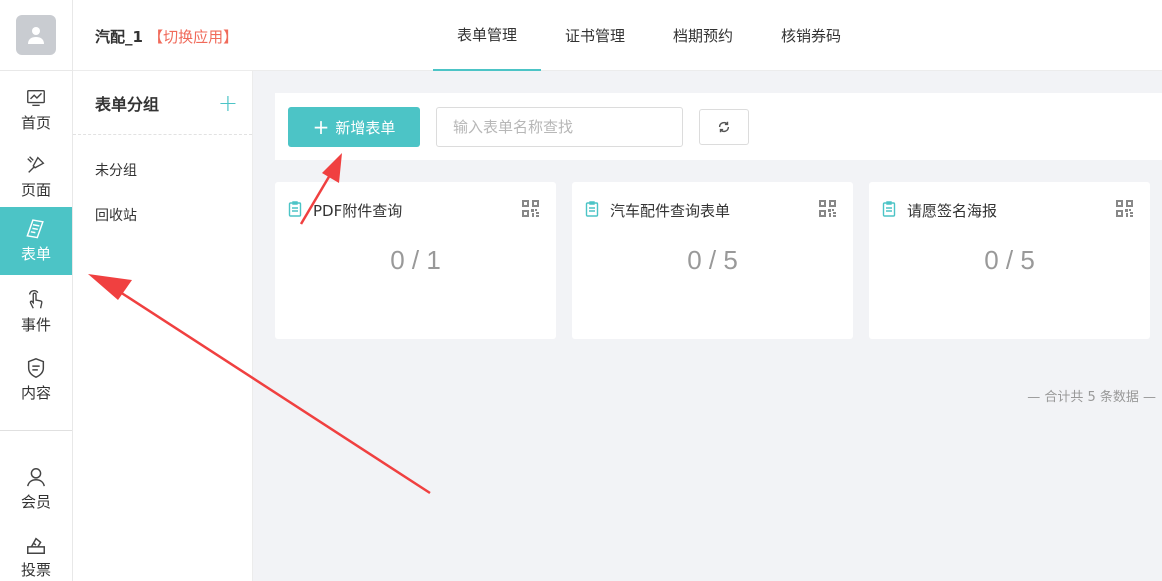 The height and width of the screenshot is (581, 1162). Describe the element at coordinates (358, 211) in the screenshot. I see `form-card-title: PDF附件查询` at that location.